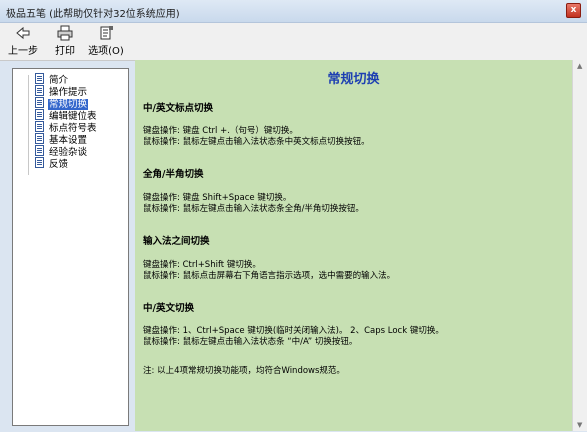 This screenshot has height=432, width=587. Describe the element at coordinates (23, 51) in the screenshot. I see `back-label: 上一步` at that location.